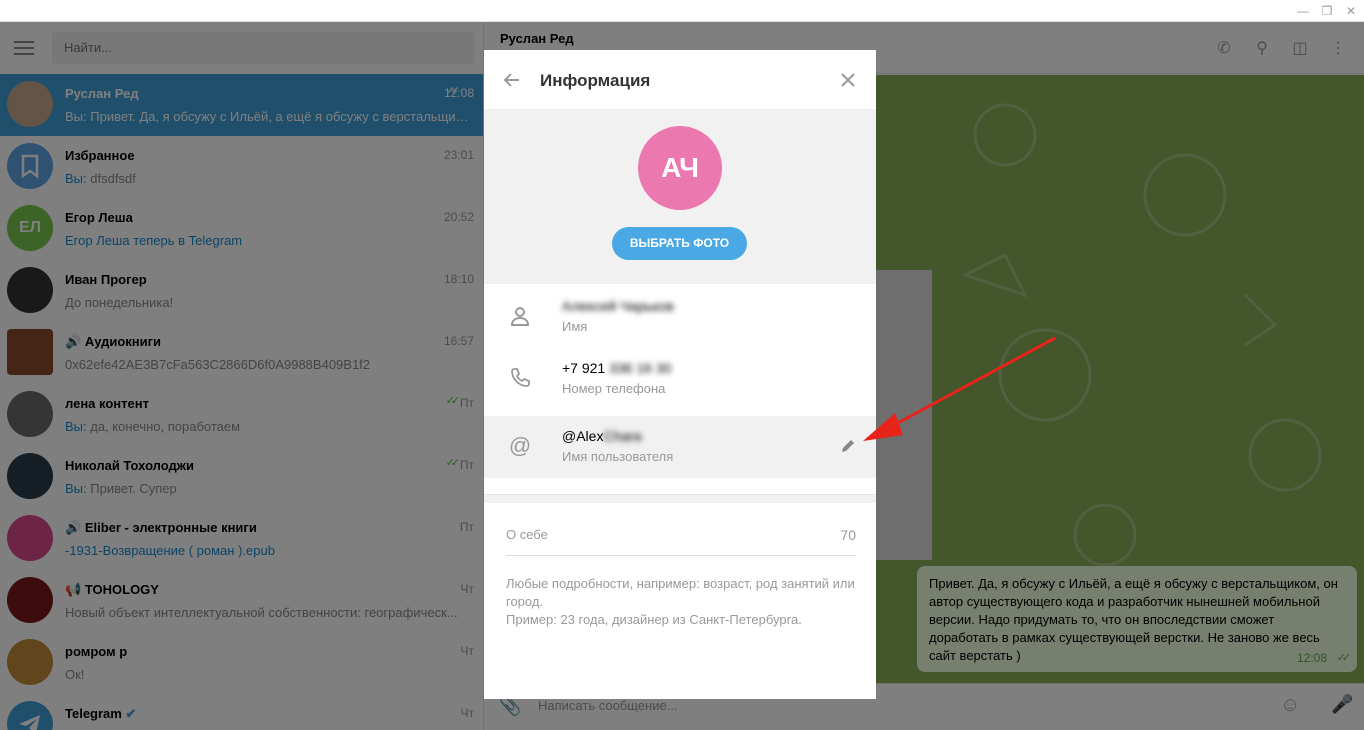  Describe the element at coordinates (520, 316) in the screenshot. I see `person-icon` at that location.